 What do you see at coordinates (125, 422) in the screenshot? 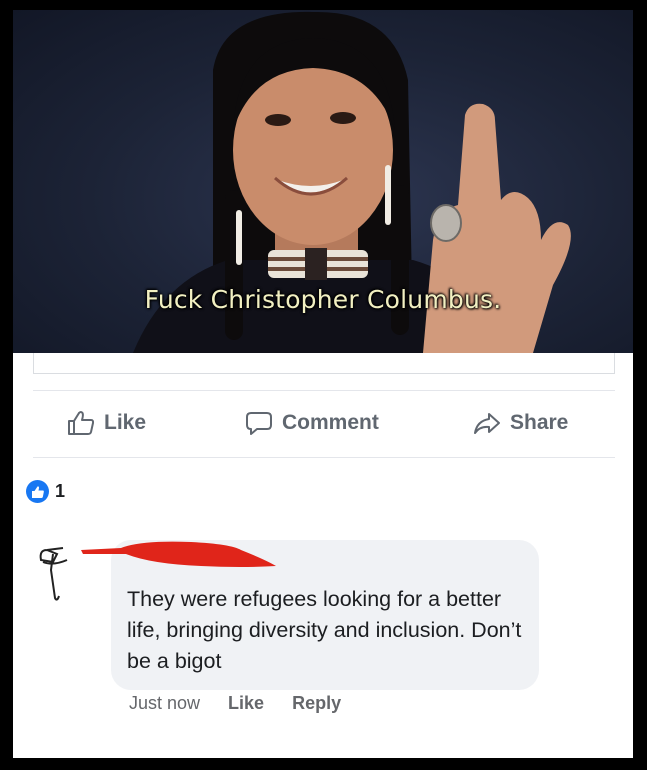
I see `like-label: Like` at bounding box center [125, 422].